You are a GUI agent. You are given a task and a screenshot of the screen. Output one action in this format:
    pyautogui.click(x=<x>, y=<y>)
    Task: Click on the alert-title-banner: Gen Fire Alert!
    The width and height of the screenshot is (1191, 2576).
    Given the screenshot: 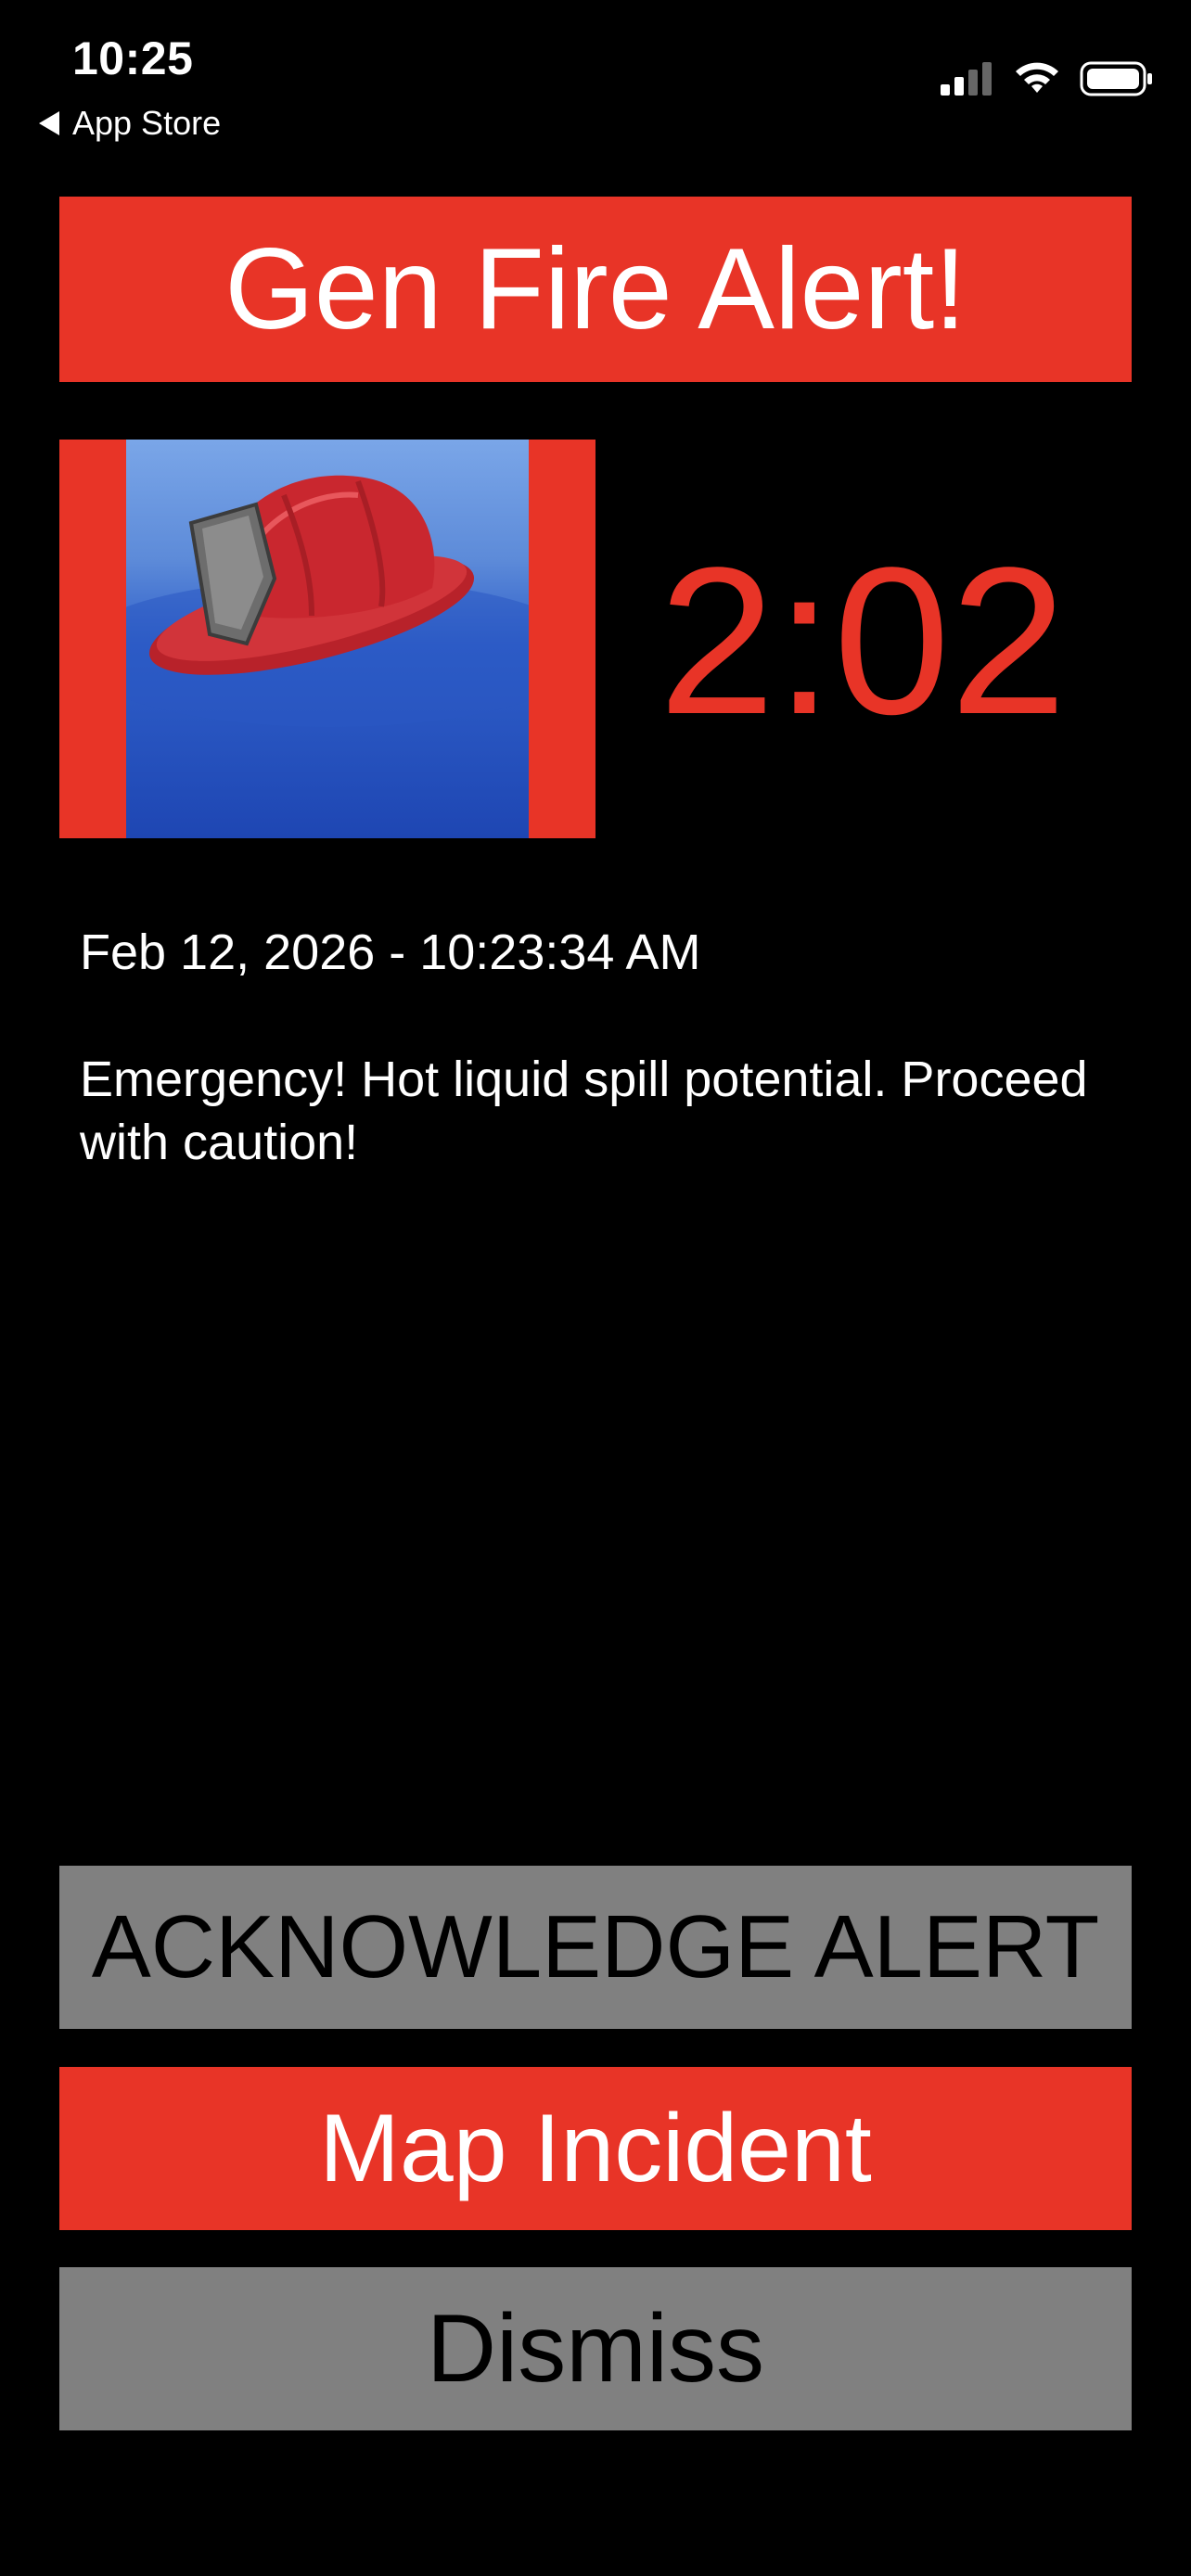 What is the action you would take?
    pyautogui.click(x=595, y=289)
    